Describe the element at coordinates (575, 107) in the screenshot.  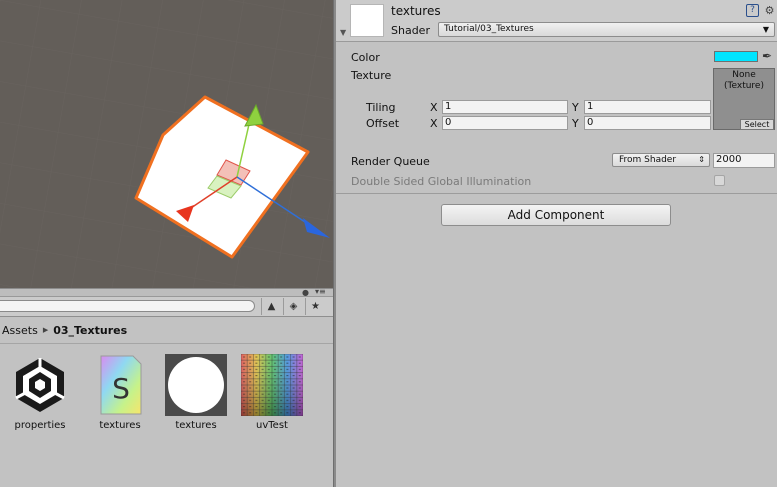
I see `tiling-y-label: Y` at that location.